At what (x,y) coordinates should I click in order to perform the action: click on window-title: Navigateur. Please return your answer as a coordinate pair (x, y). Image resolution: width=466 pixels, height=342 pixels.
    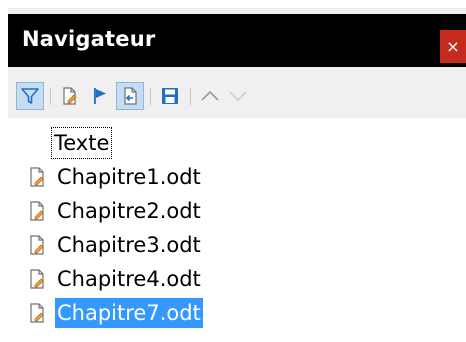
    Looking at the image, I should click on (89, 39).